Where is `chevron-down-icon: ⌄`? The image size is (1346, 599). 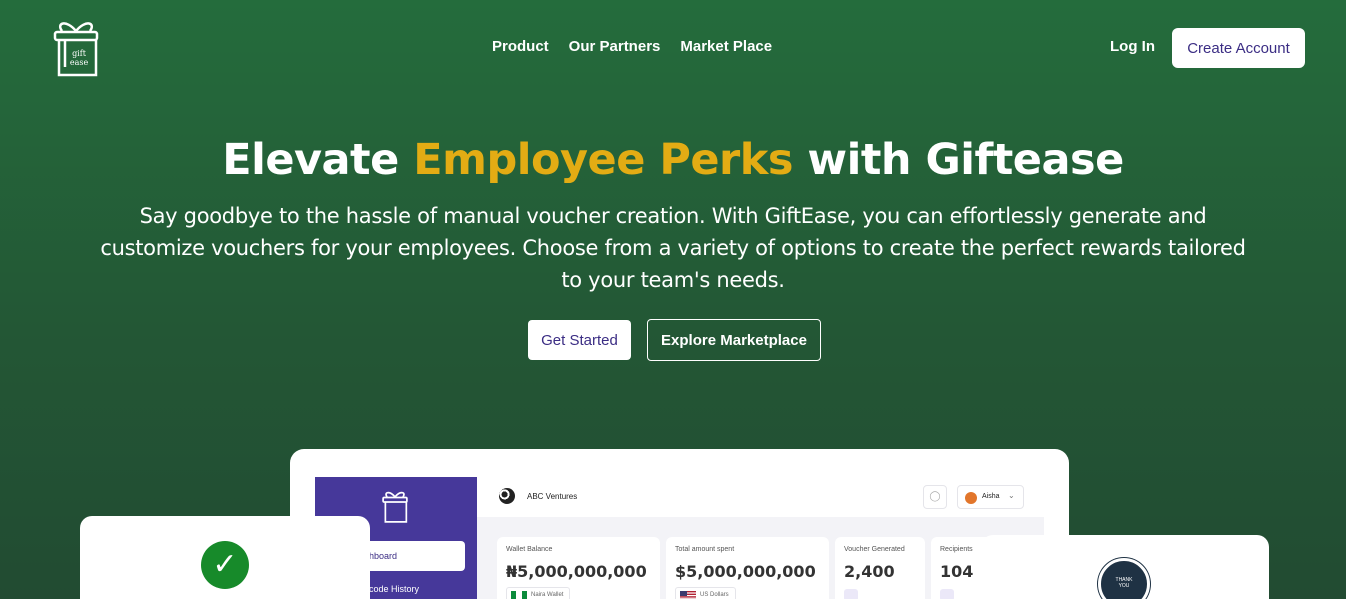
chevron-down-icon: ⌄ is located at coordinates (1011, 495).